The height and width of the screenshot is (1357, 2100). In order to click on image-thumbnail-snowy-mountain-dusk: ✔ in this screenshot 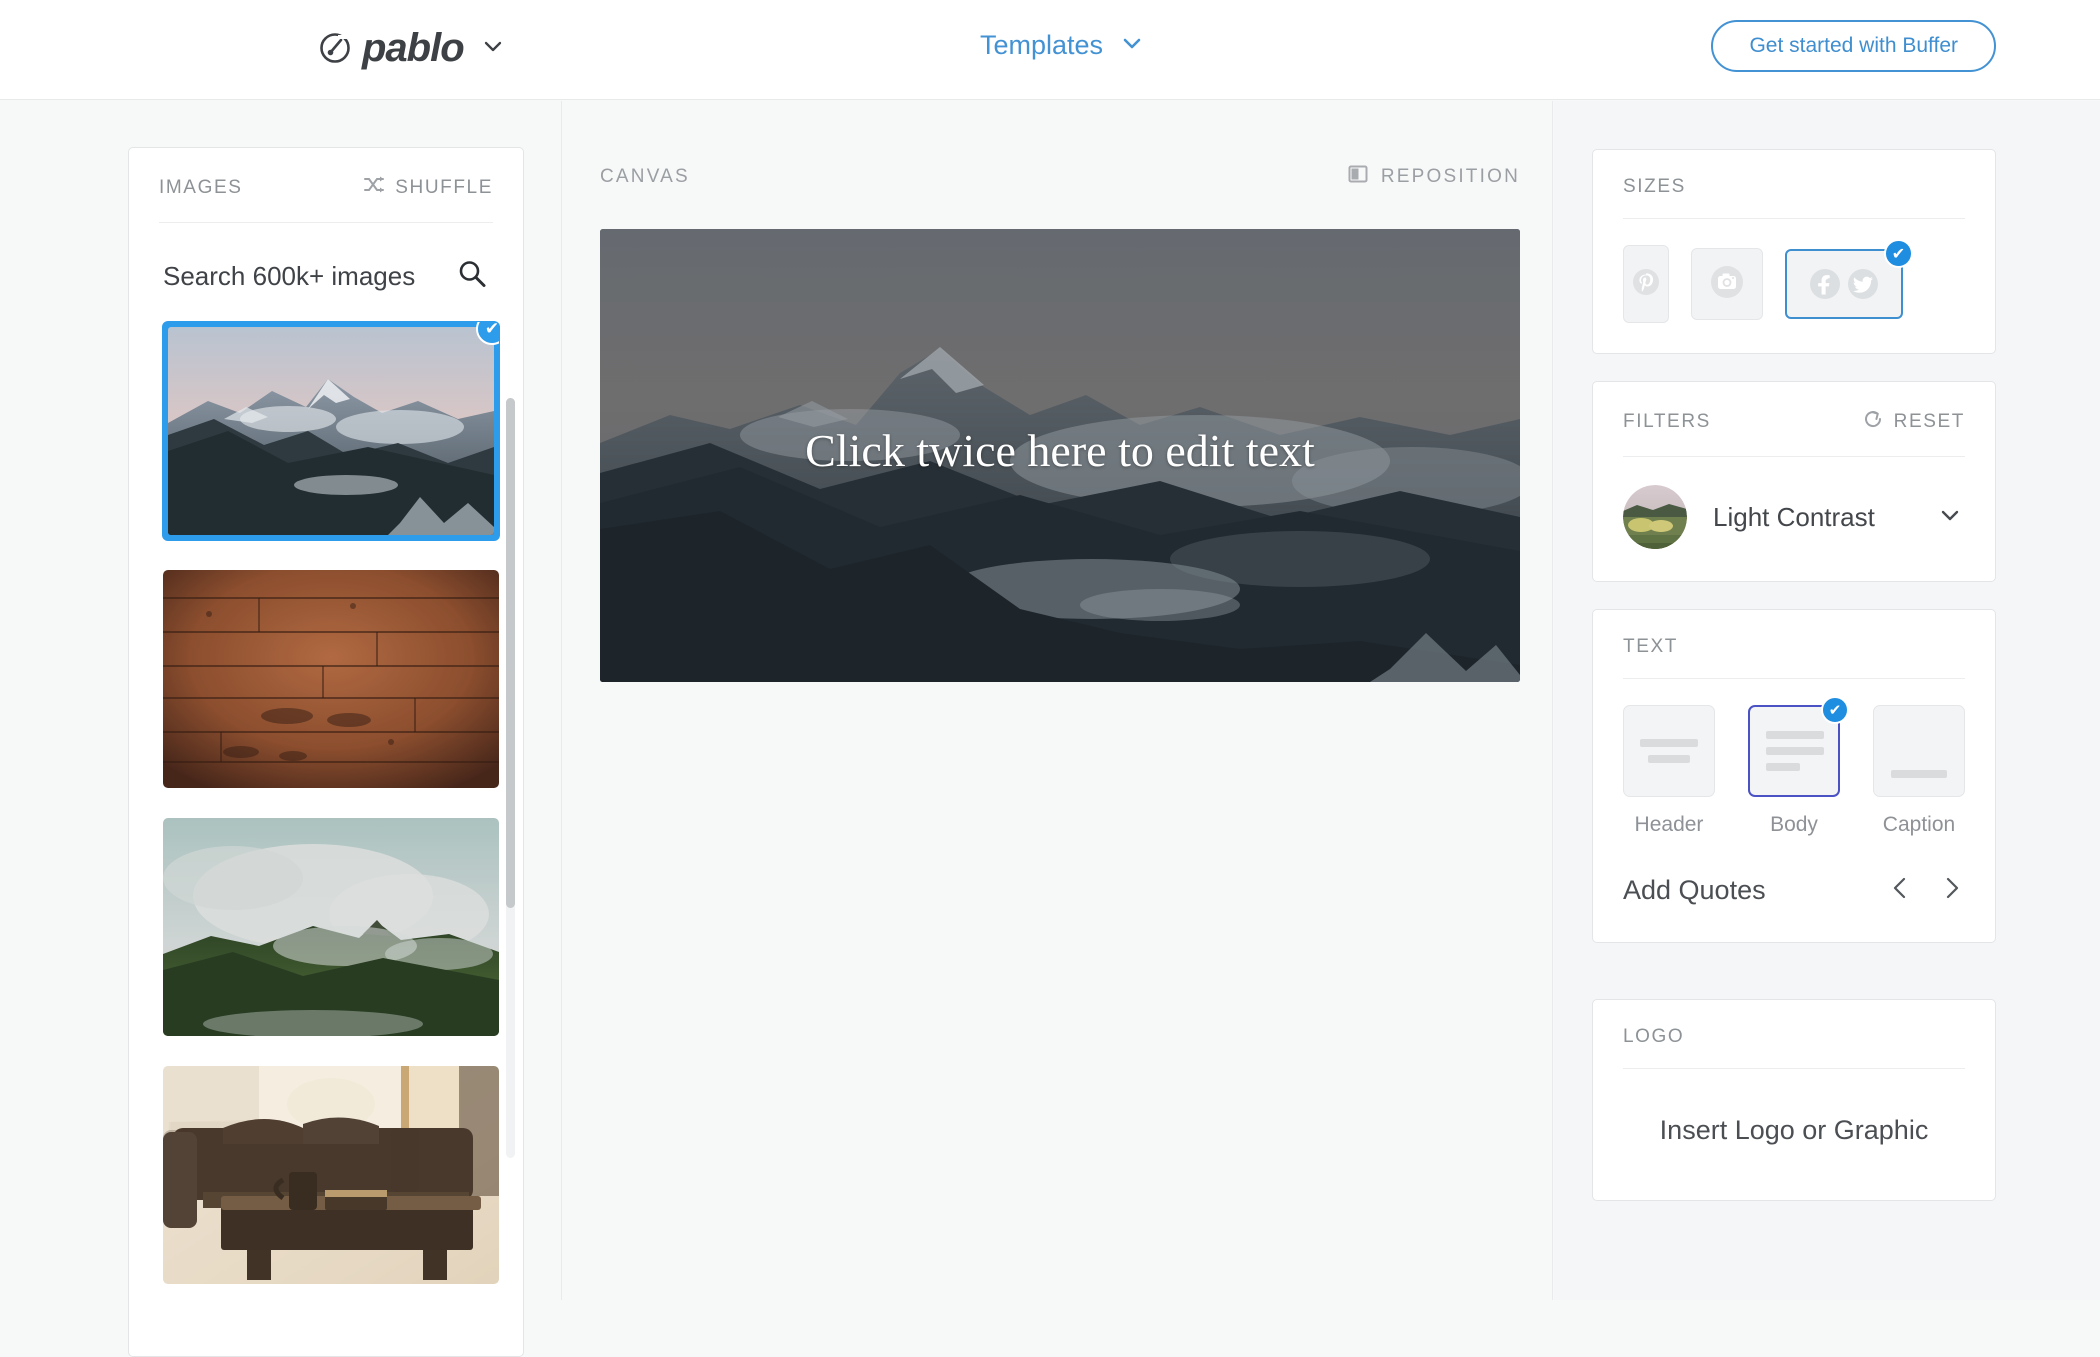, I will do `click(331, 431)`.